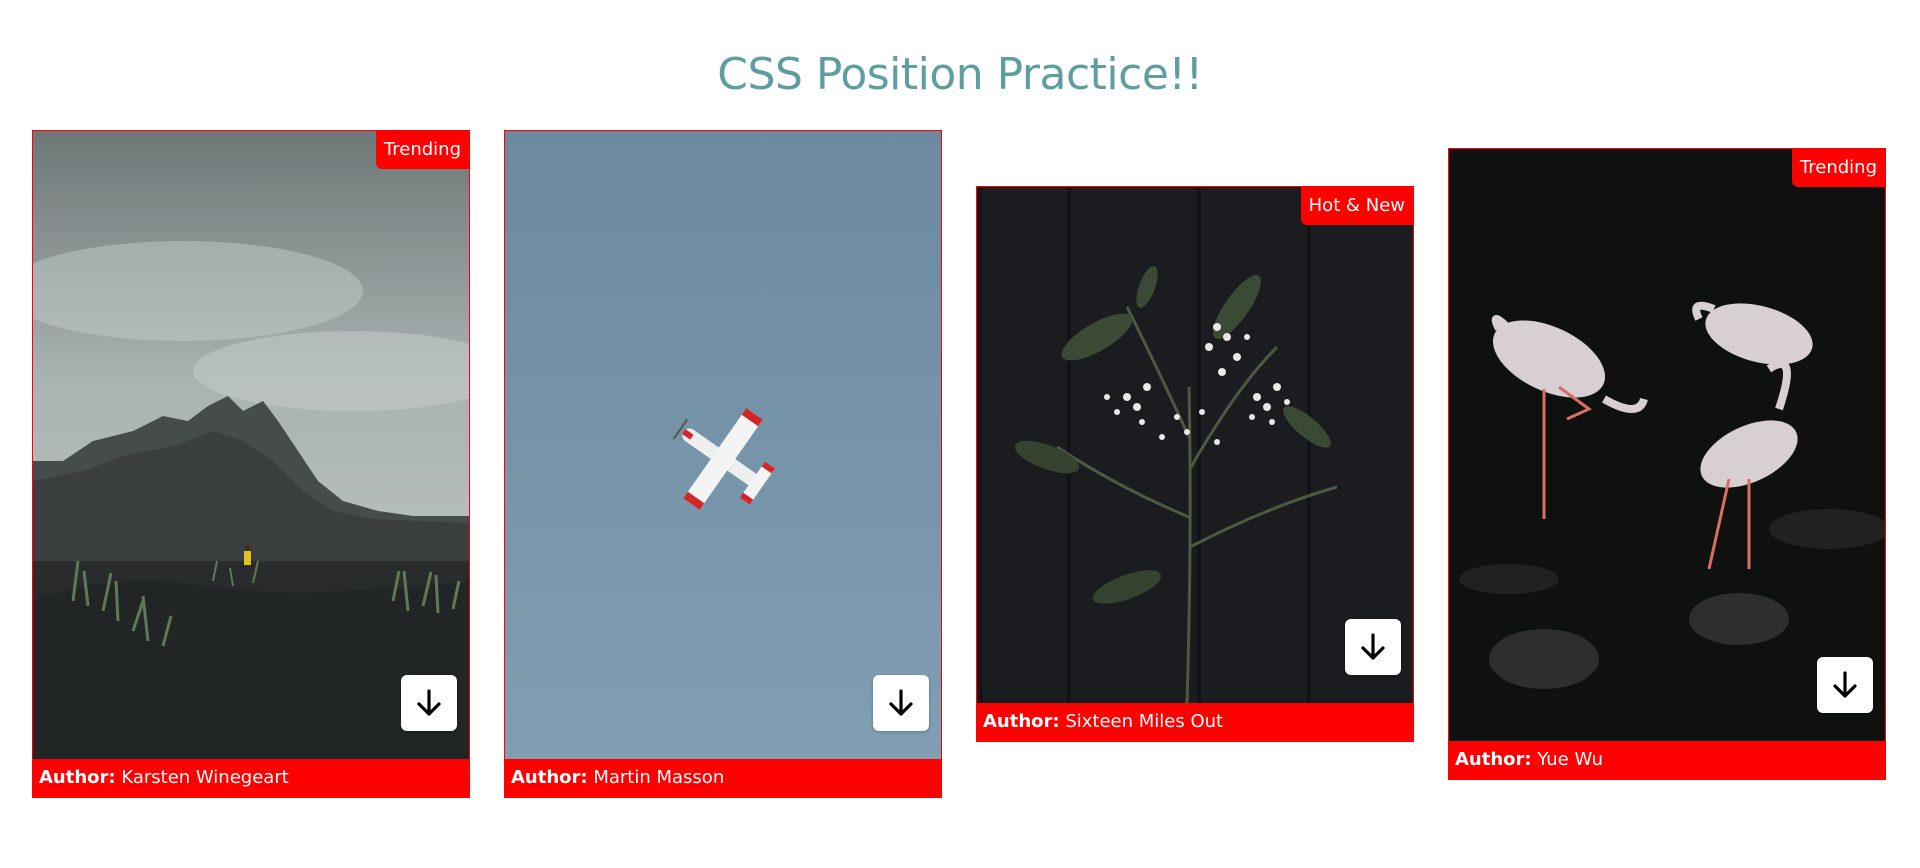 The image size is (1920, 868). What do you see at coordinates (960, 75) in the screenshot?
I see `page-title: CSS Position Practice!!` at bounding box center [960, 75].